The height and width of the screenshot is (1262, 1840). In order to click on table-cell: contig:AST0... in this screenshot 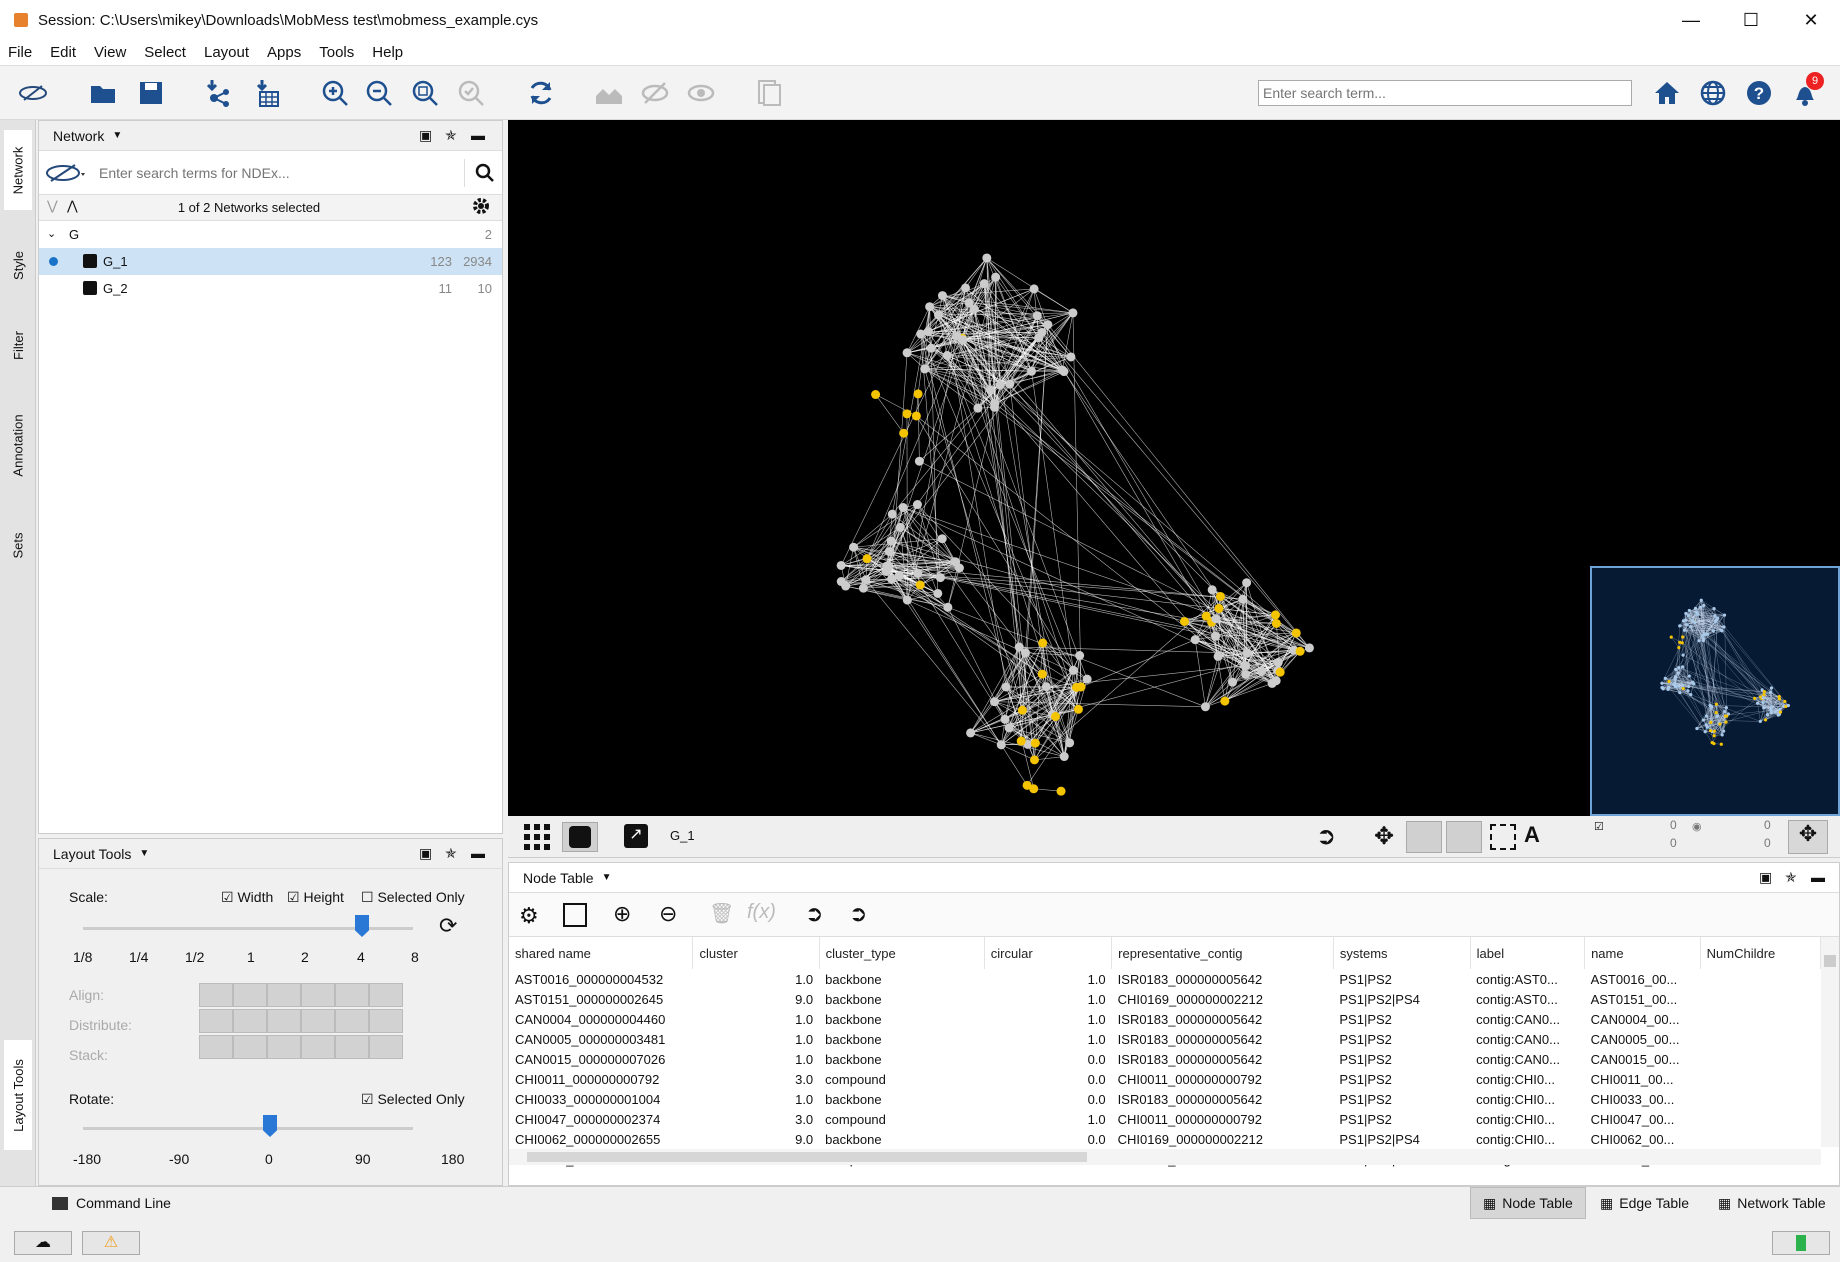, I will do `click(1527, 979)`.